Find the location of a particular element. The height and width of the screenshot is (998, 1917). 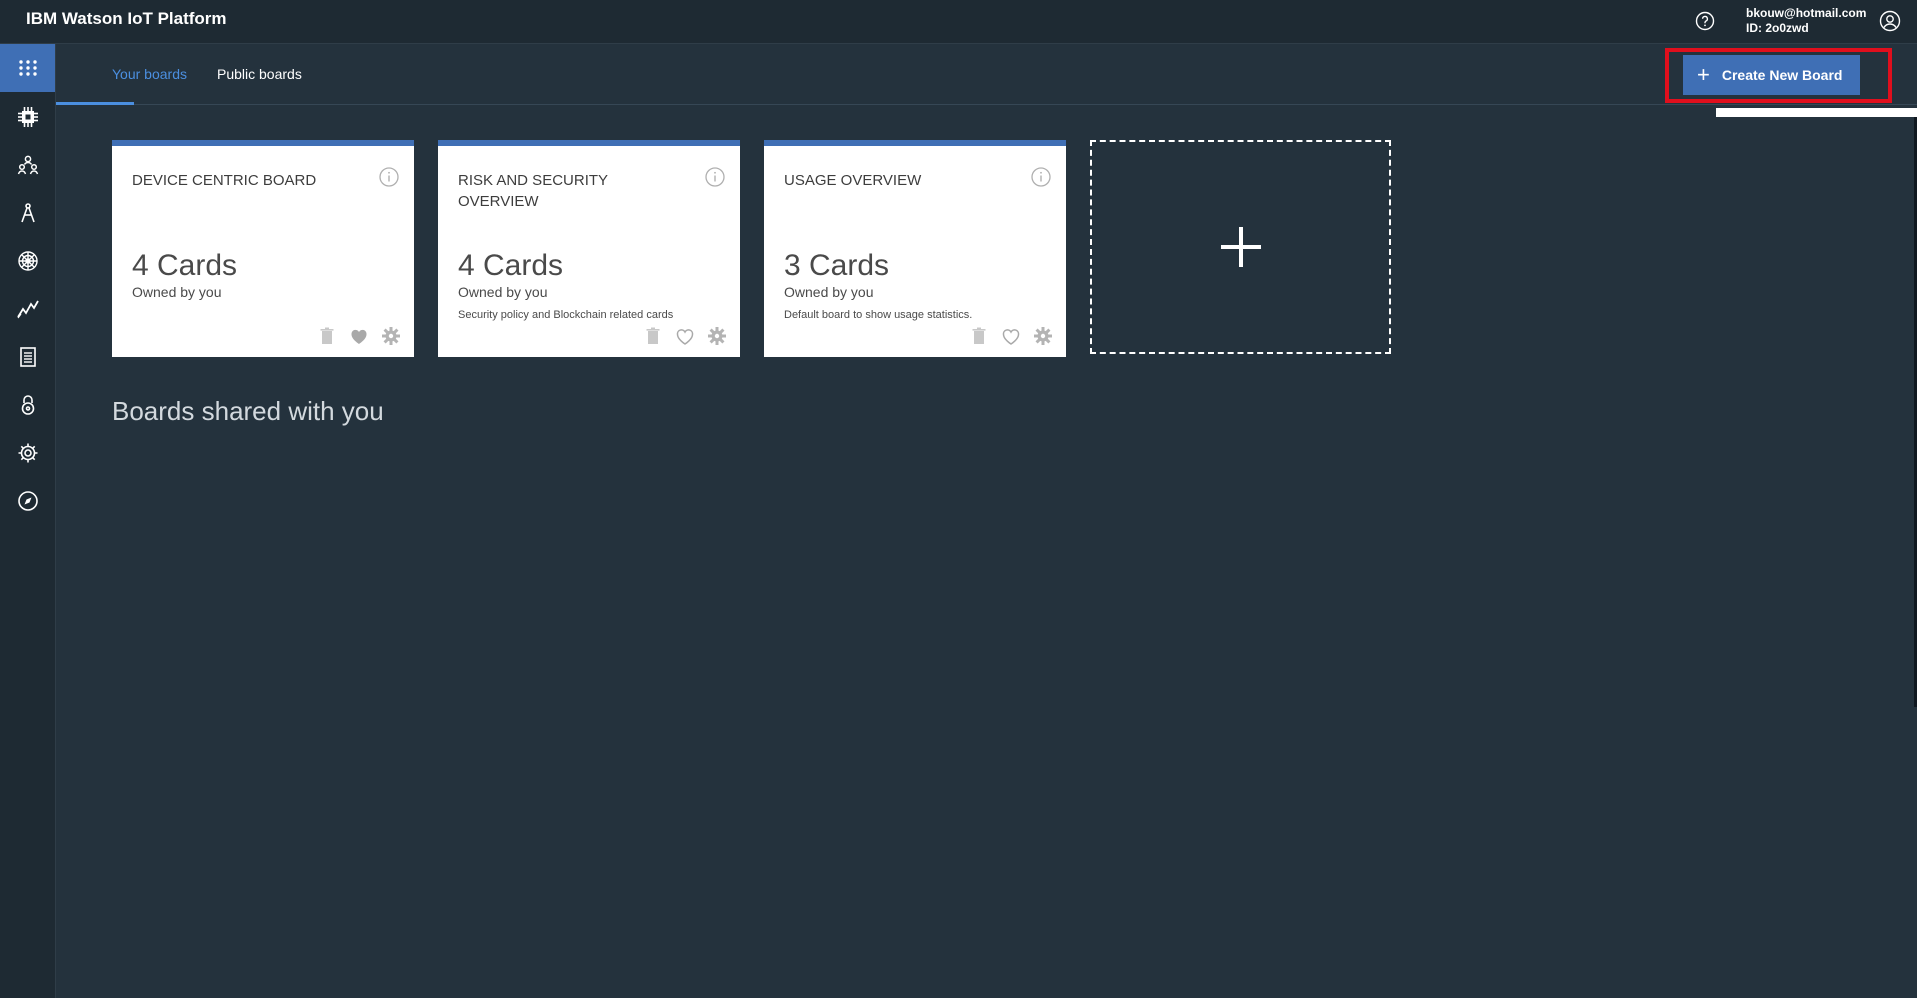

tab-public-boards: Public boards is located at coordinates (259, 74).